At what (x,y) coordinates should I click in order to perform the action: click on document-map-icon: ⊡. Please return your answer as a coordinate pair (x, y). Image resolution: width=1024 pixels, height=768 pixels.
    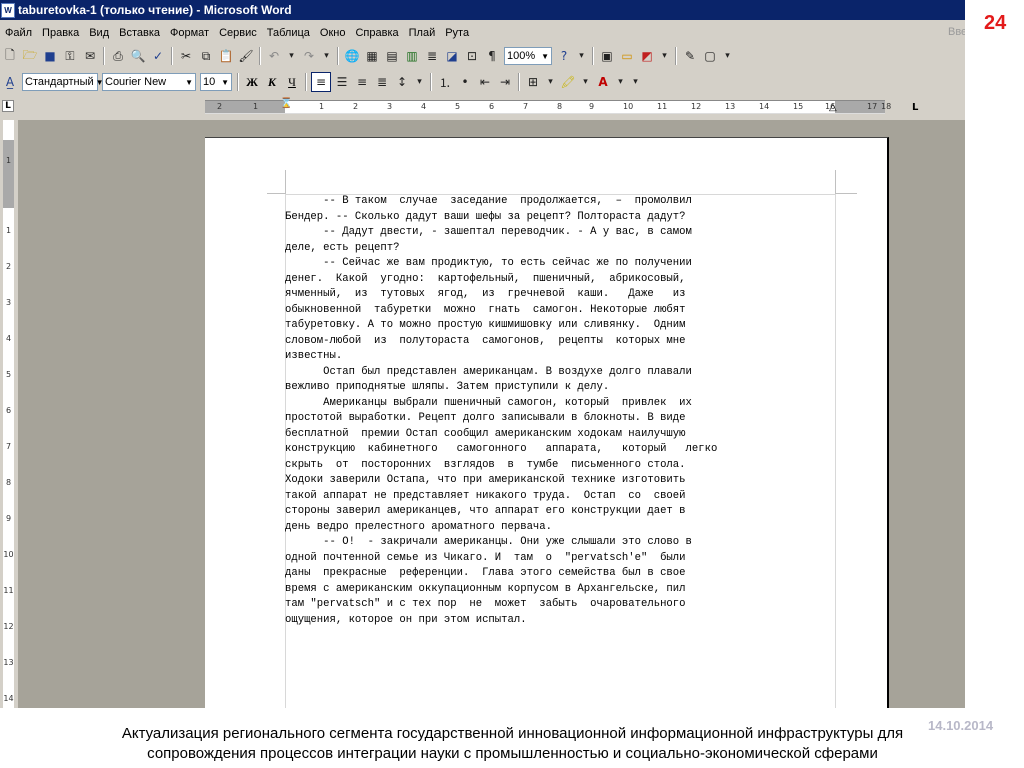
    Looking at the image, I should click on (472, 56).